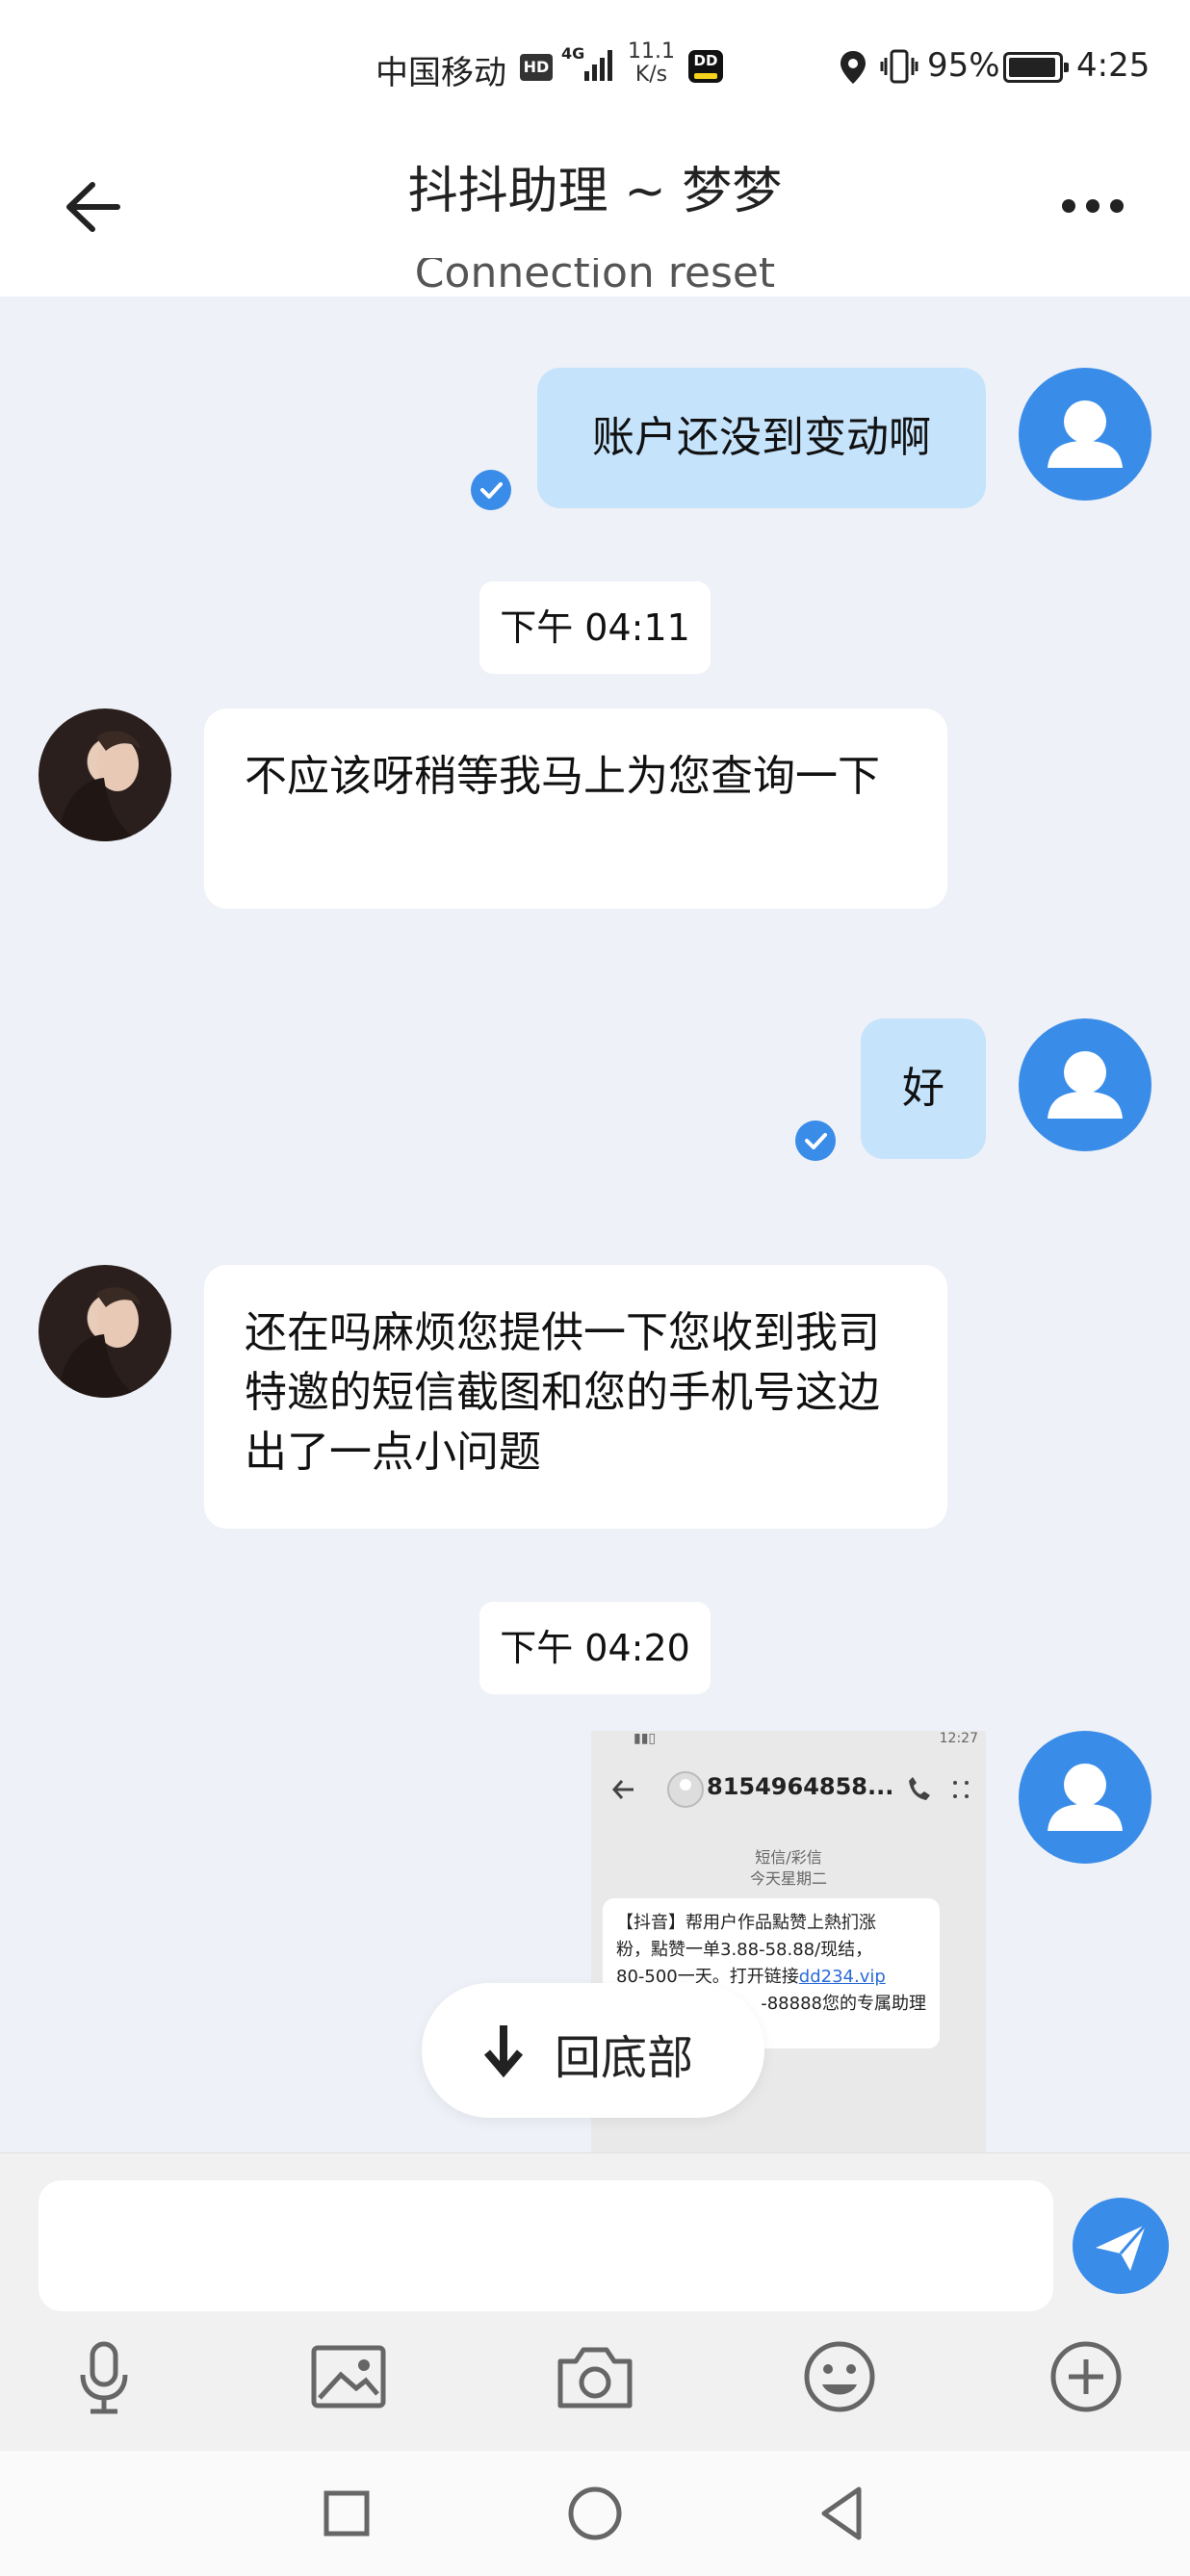 Image resolution: width=1190 pixels, height=2576 pixels. Describe the element at coordinates (964, 65) in the screenshot. I see `battery-percent: 95%` at that location.